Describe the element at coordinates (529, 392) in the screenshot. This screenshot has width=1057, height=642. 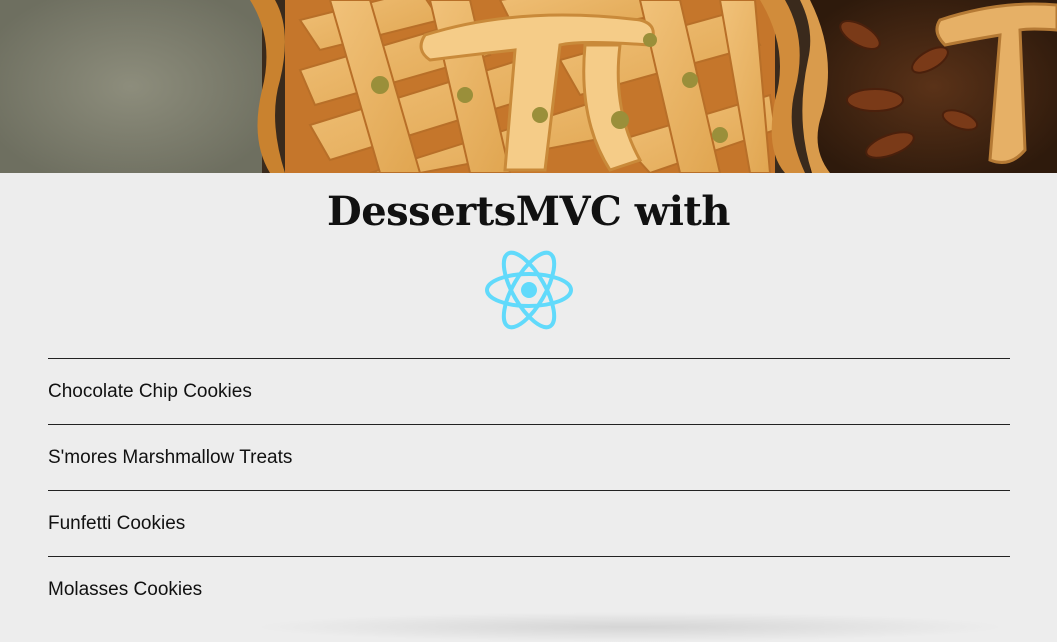
I see `list-item: Chocolate Chip Cookies` at that location.